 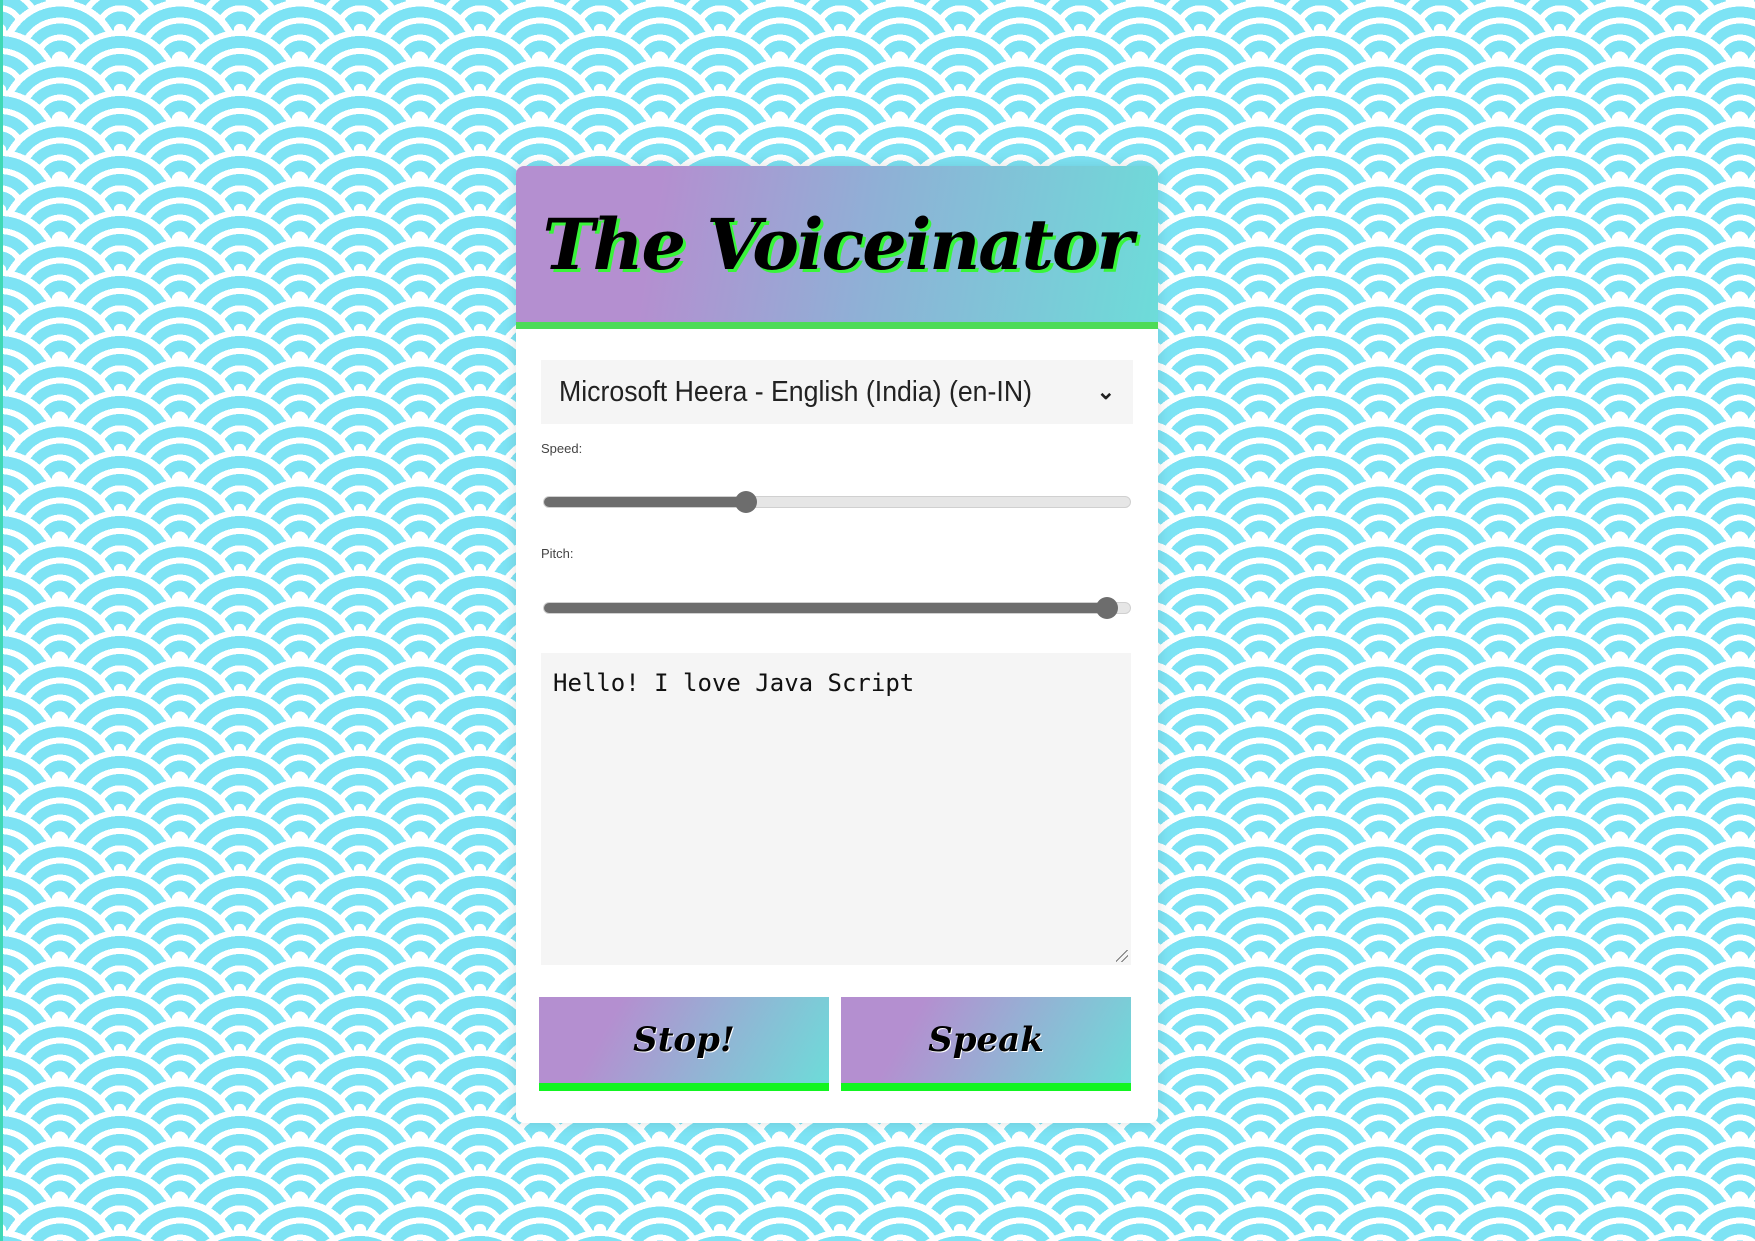 What do you see at coordinates (645, 502) in the screenshot?
I see `speed-slider-fill` at bounding box center [645, 502].